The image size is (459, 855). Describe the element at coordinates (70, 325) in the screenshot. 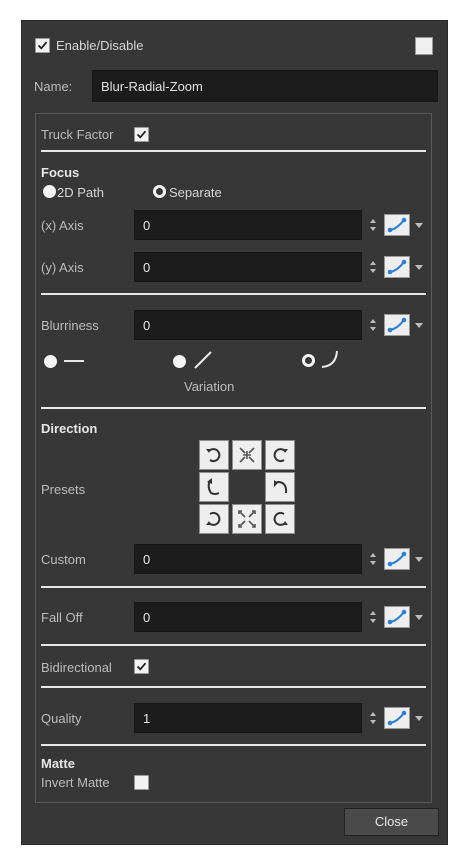

I see `blurriness-label: Blurriness` at that location.